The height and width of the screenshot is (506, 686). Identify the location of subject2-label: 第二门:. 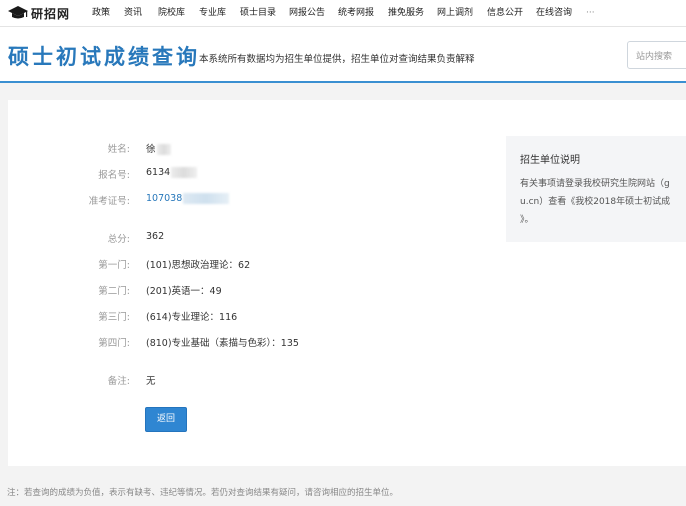
(114, 291).